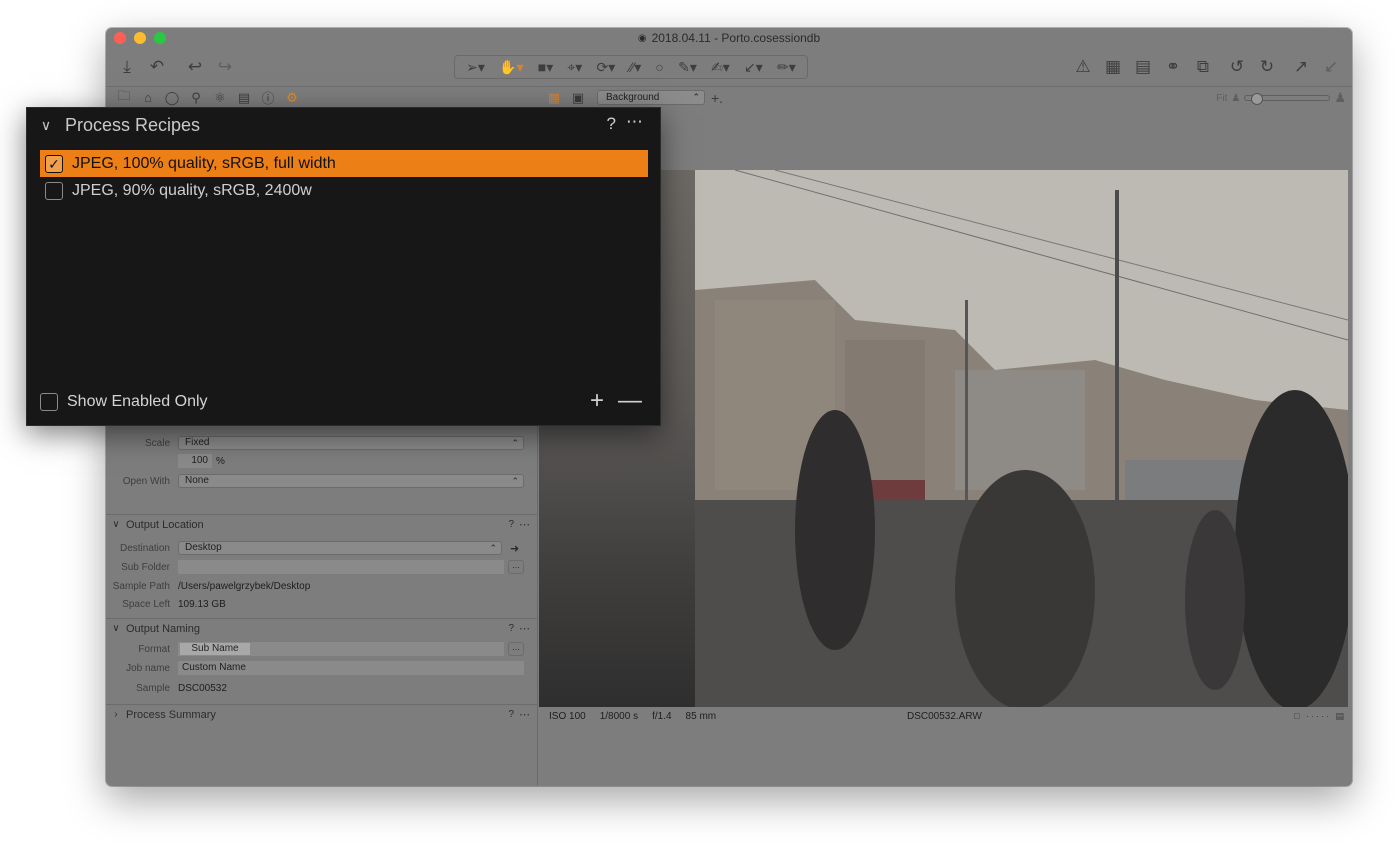  Describe the element at coordinates (659, 67) in the screenshot. I see `spot-removal-icon: ○` at that location.